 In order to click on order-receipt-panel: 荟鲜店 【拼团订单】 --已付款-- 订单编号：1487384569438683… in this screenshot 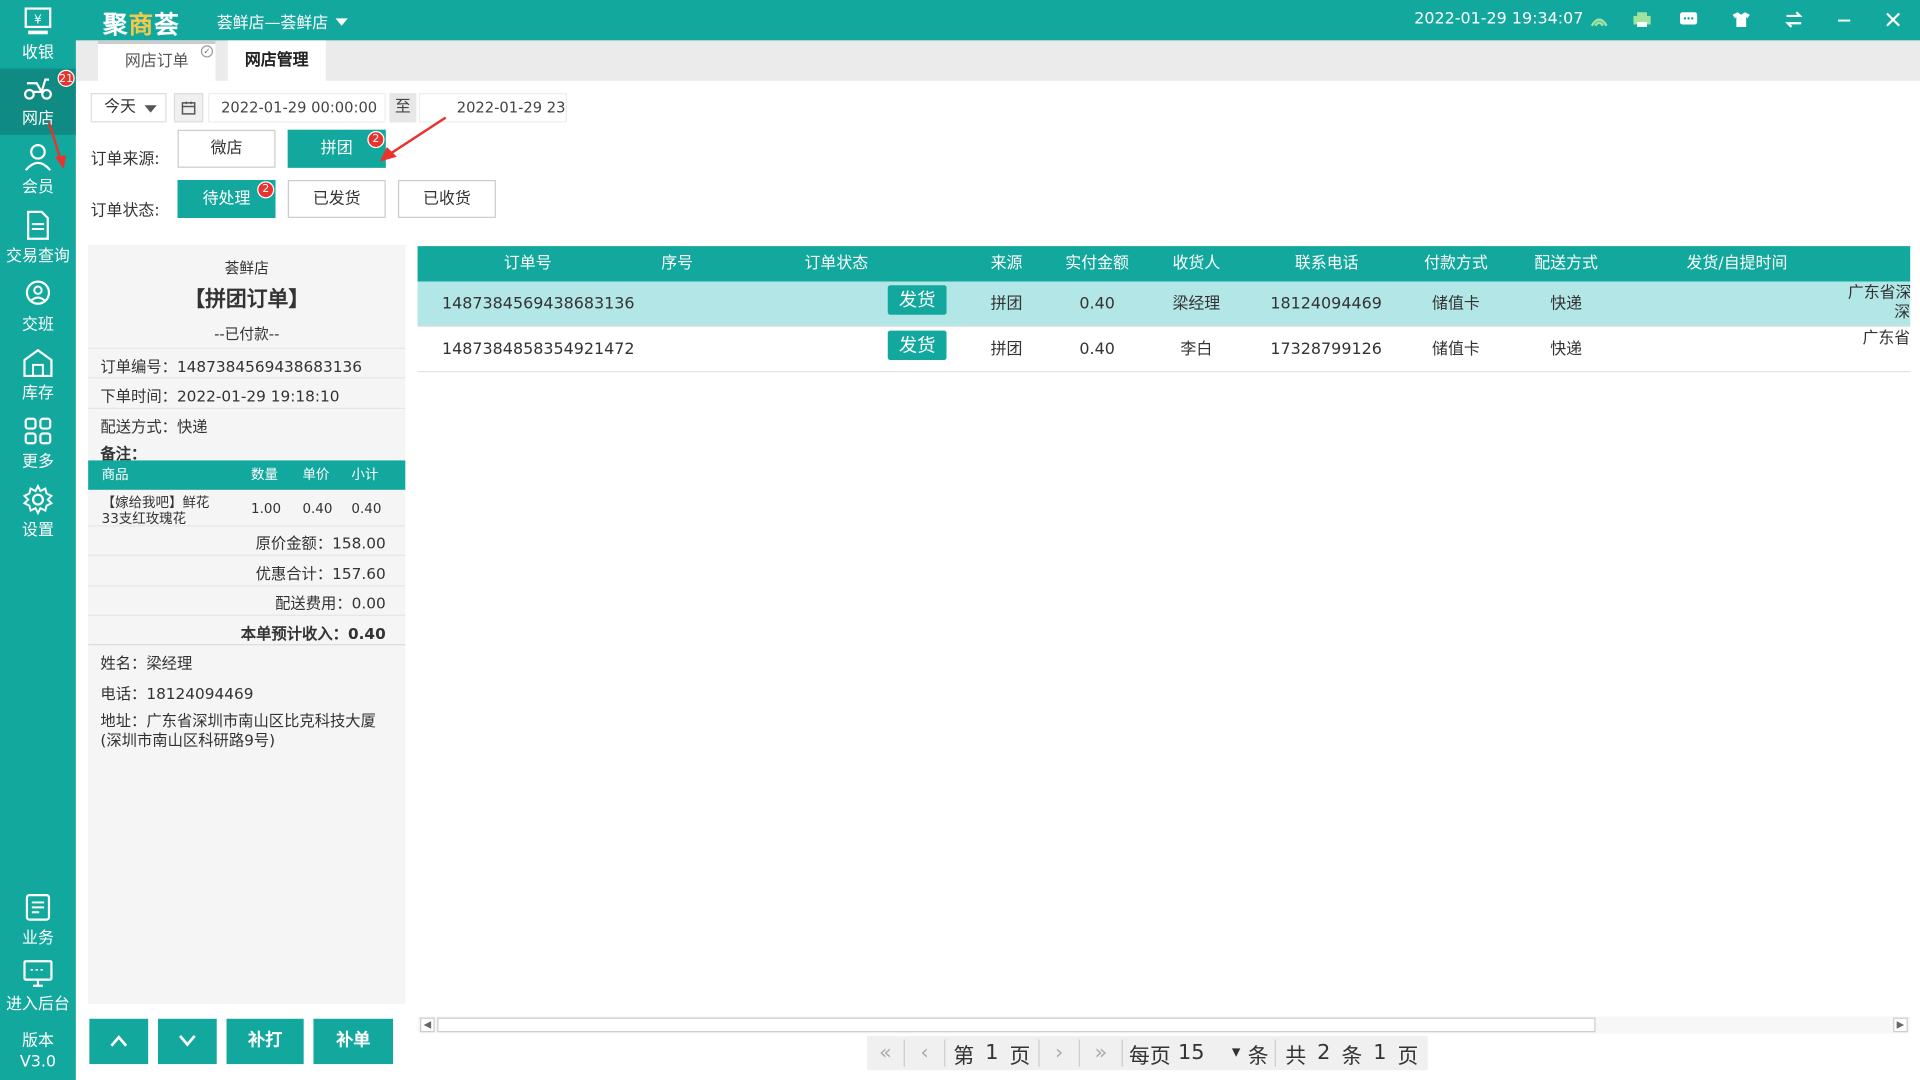, I will do `click(247, 624)`.